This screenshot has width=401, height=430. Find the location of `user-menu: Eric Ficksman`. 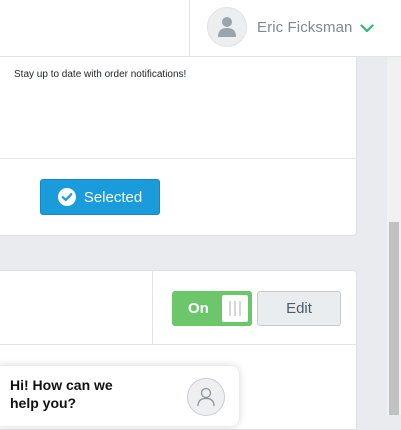

user-menu: Eric Ficksman is located at coordinates (291, 27).